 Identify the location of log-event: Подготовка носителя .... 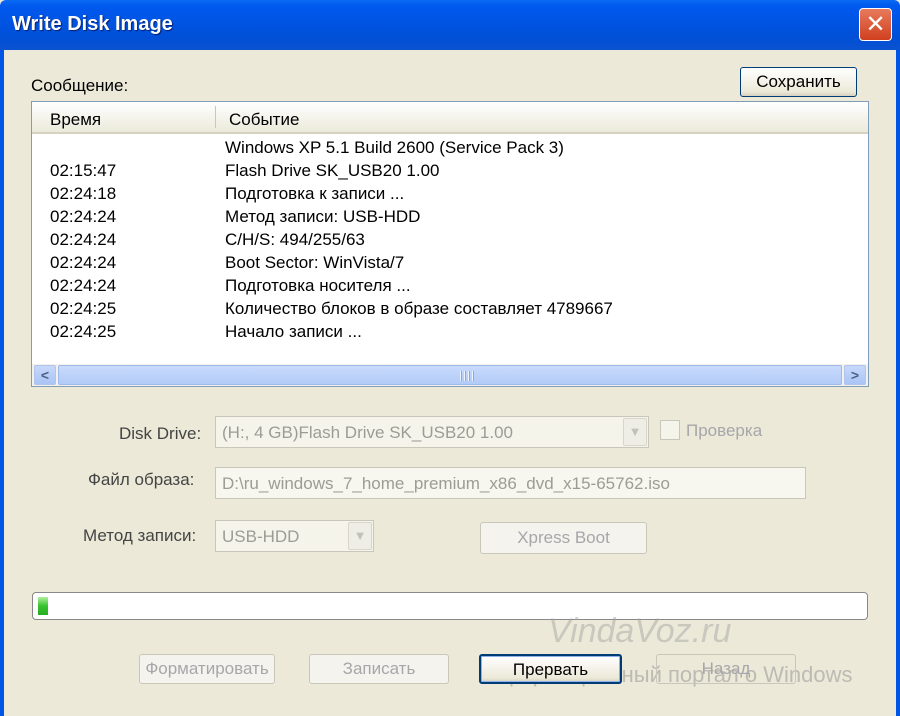
(318, 285).